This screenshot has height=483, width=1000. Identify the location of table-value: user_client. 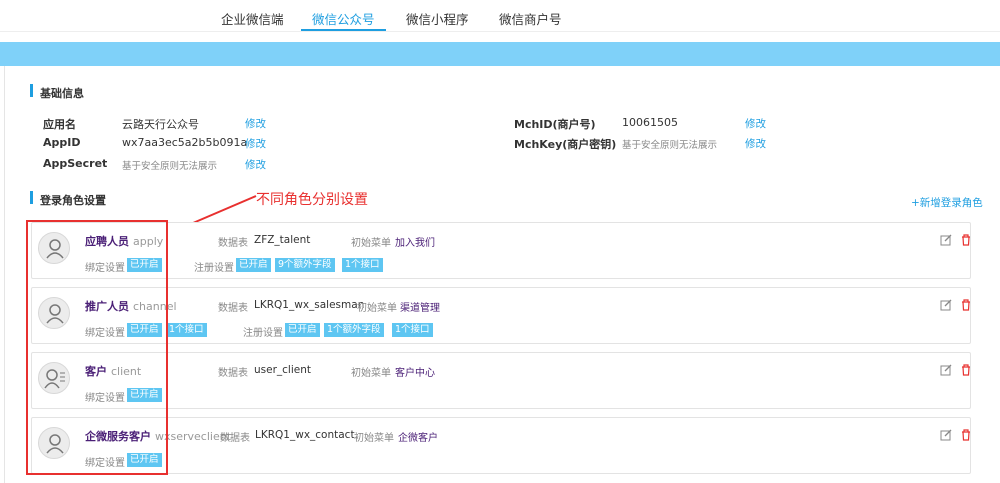
(282, 370).